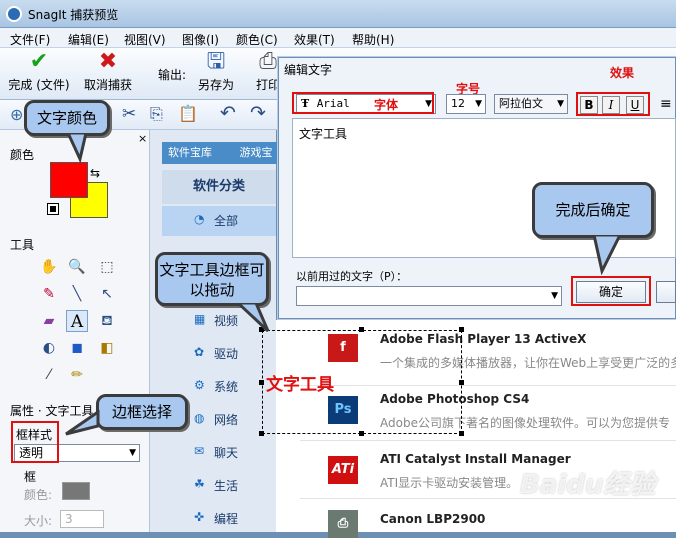 The height and width of the screenshot is (538, 676). What do you see at coordinates (49, 375) in the screenshot?
I see `eyedropper-icon: ⁄` at bounding box center [49, 375].